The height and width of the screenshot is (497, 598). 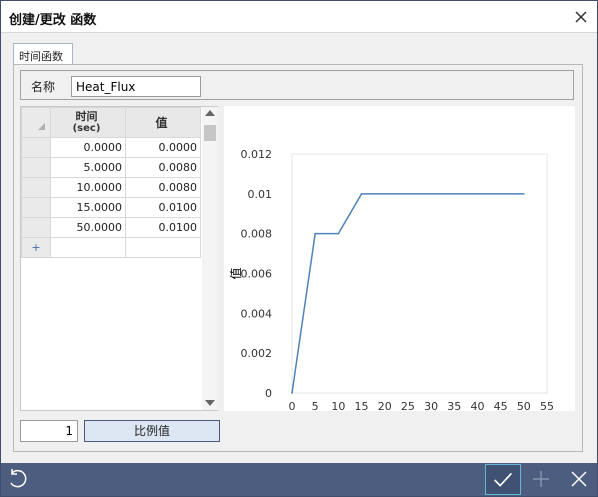 What do you see at coordinates (315, 405) in the screenshot?
I see `x-tick-label: 5` at bounding box center [315, 405].